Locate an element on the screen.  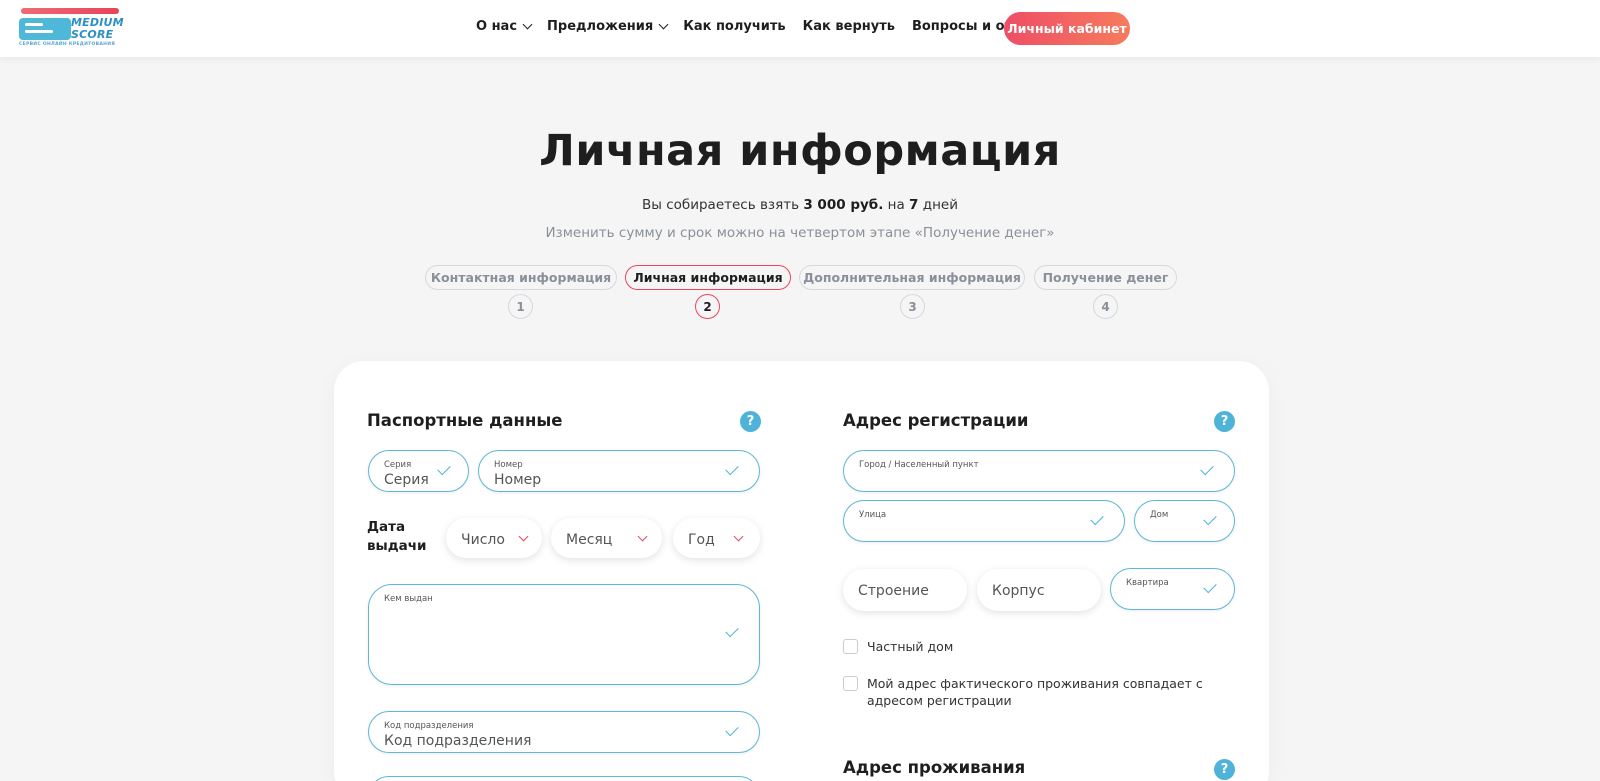
korpus-placeholder: Корпус is located at coordinates (1018, 591).